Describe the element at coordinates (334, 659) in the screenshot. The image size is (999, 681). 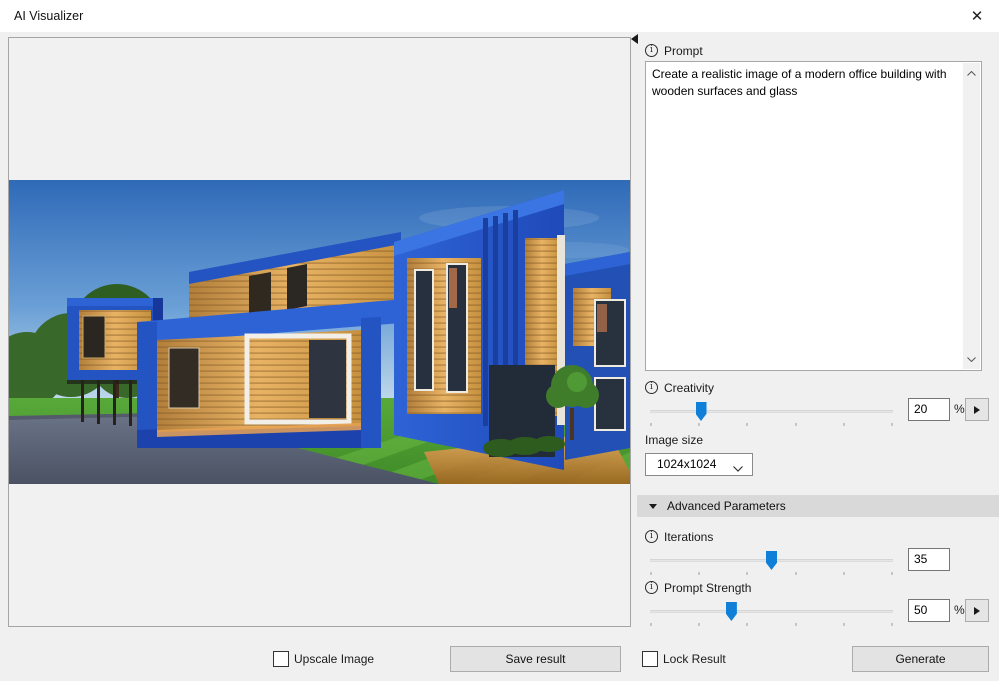
I see `upscale-image-label: Upscale Image` at that location.